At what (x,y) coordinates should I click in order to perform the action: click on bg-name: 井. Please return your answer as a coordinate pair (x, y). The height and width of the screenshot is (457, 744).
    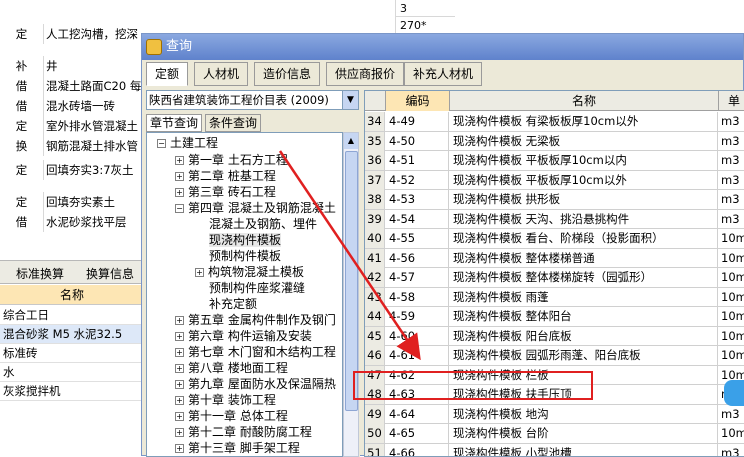
    Looking at the image, I should click on (96, 66).